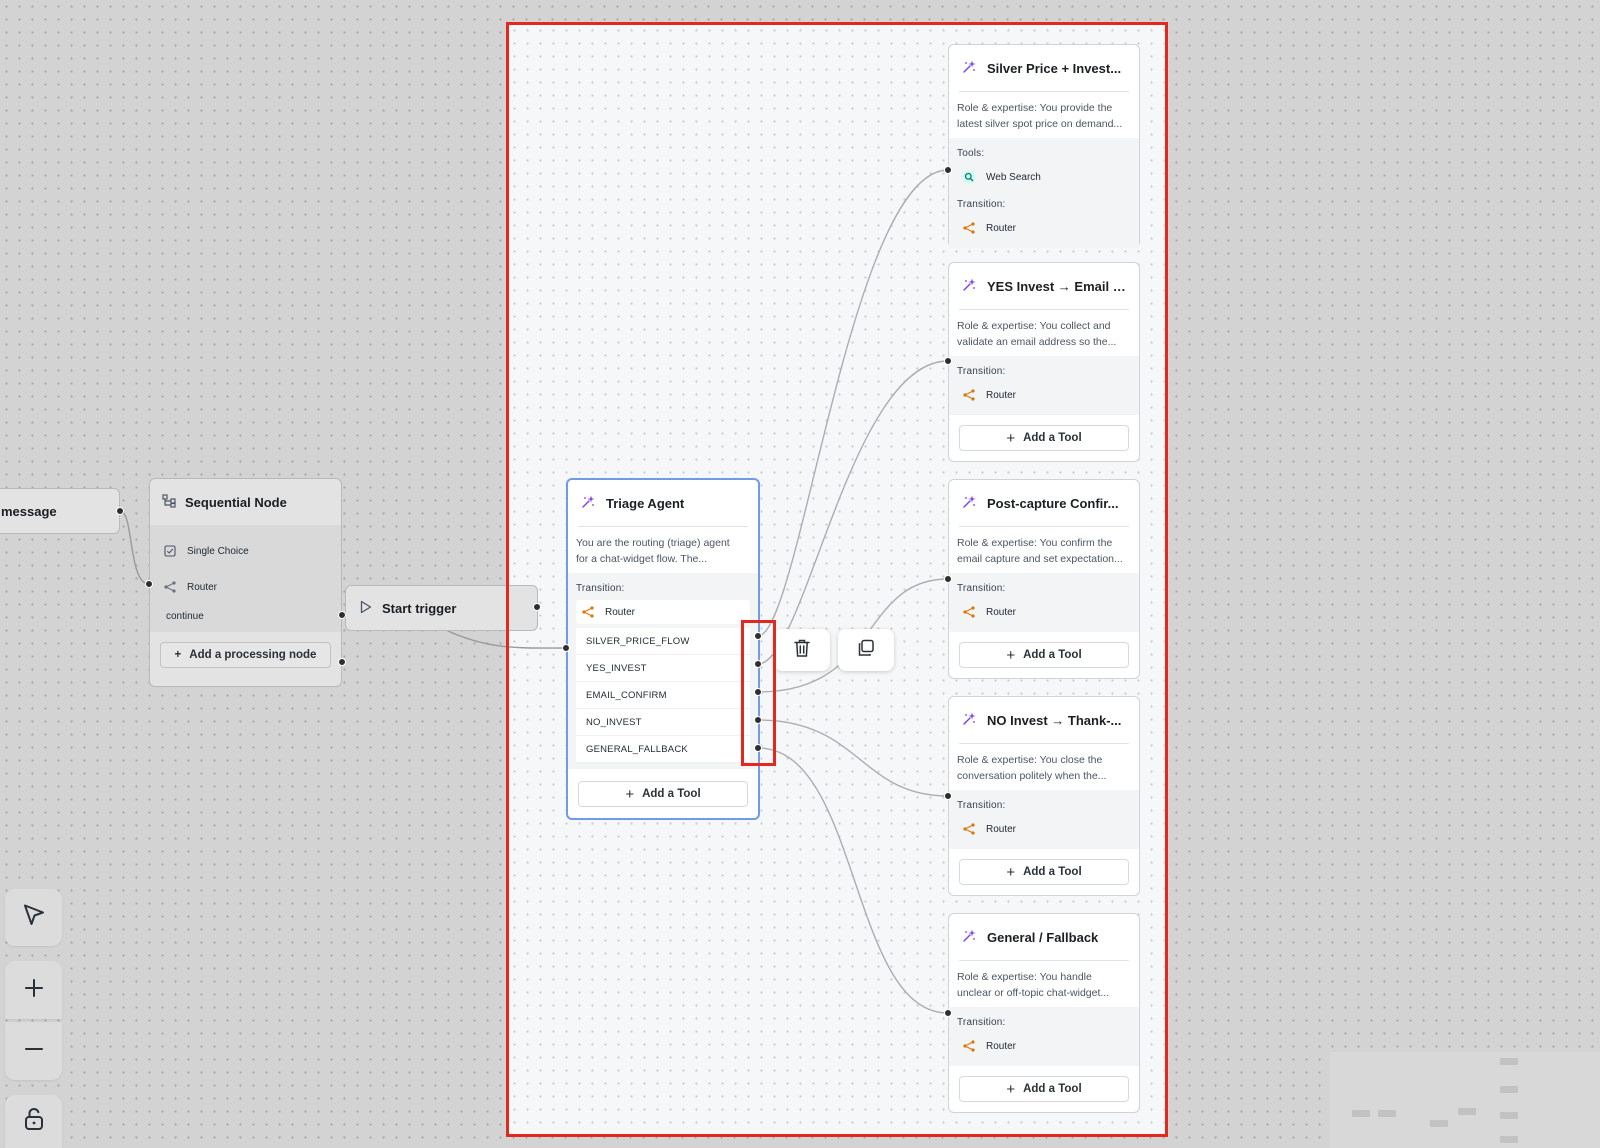  Describe the element at coordinates (366, 608) in the screenshot. I see `play-icon` at that location.